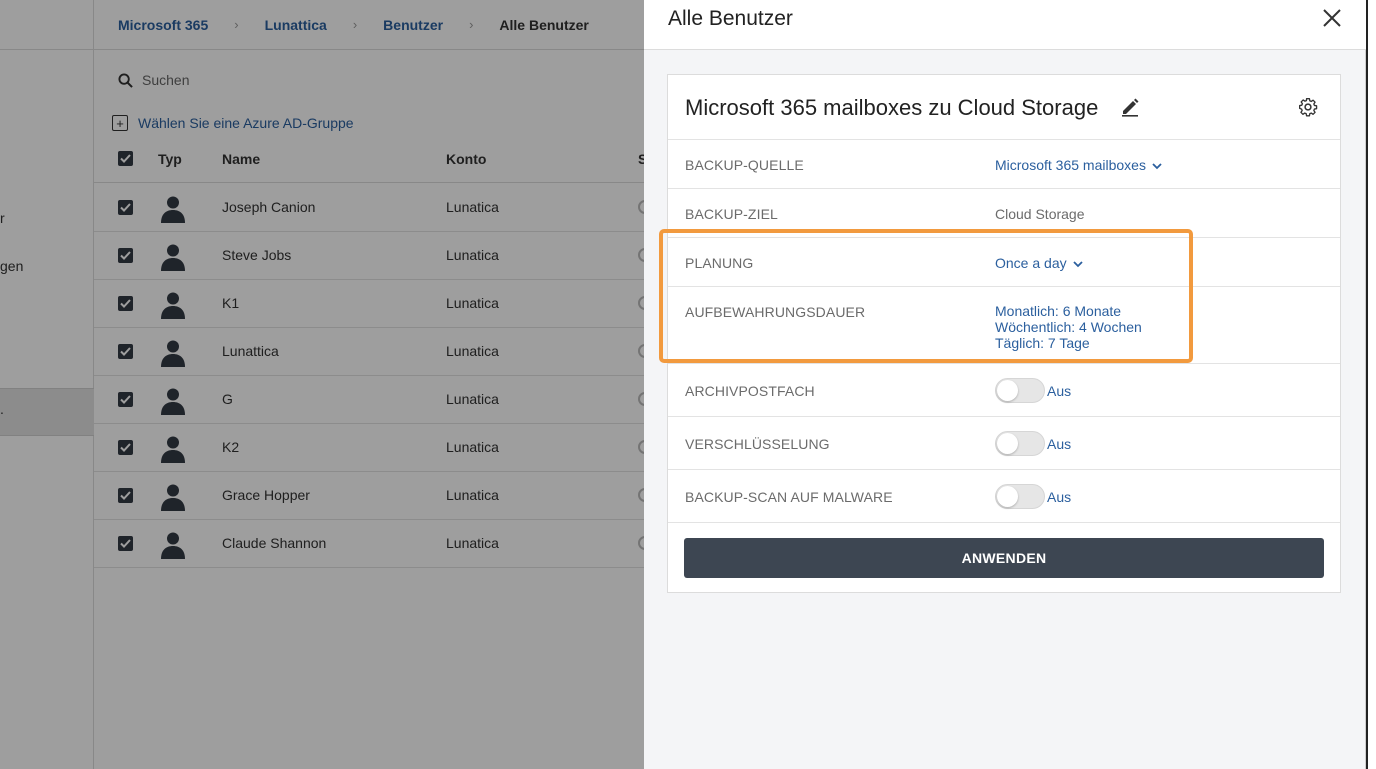 This screenshot has width=1376, height=769. Describe the element at coordinates (1130, 109) in the screenshot. I see `edit-pencil-icon` at that location.